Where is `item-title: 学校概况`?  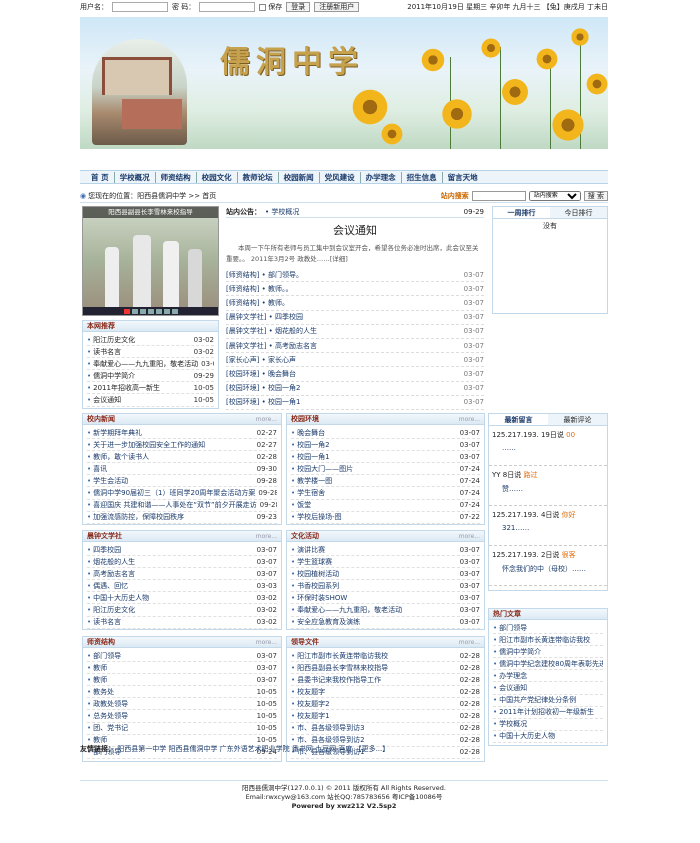 item-title: 学校概况 is located at coordinates (513, 724).